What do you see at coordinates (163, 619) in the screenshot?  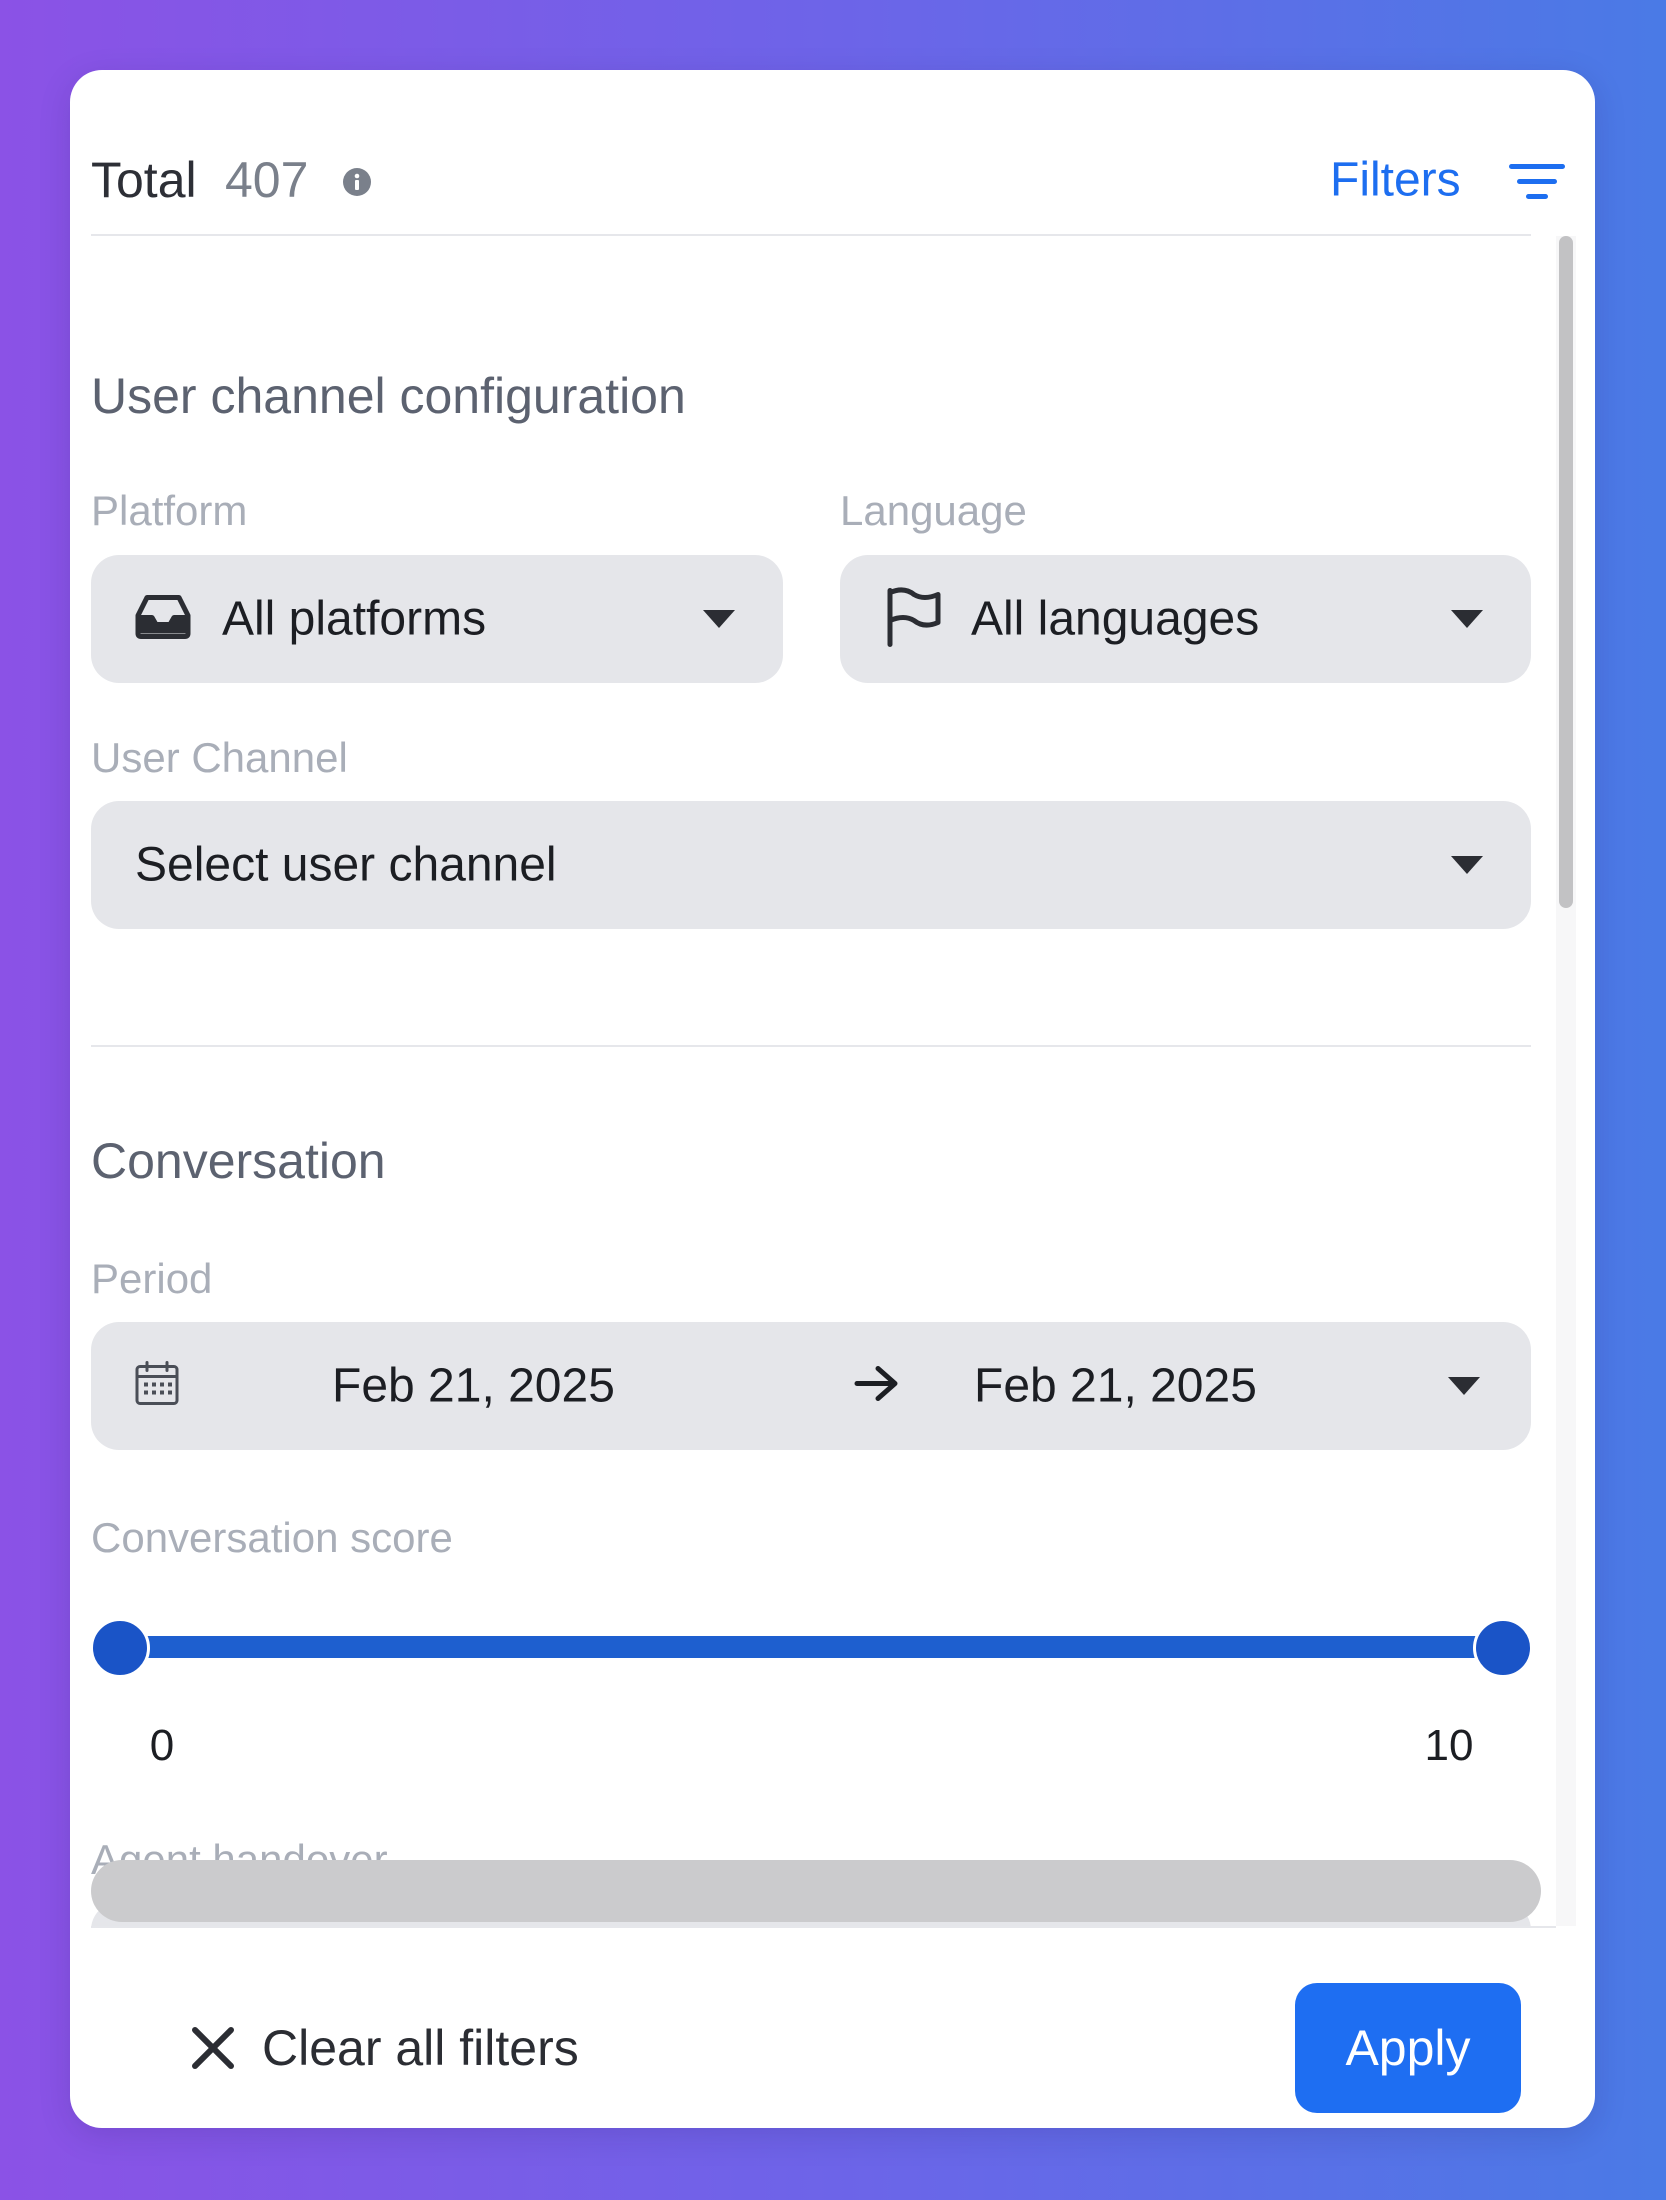 I see `inbox-icon` at bounding box center [163, 619].